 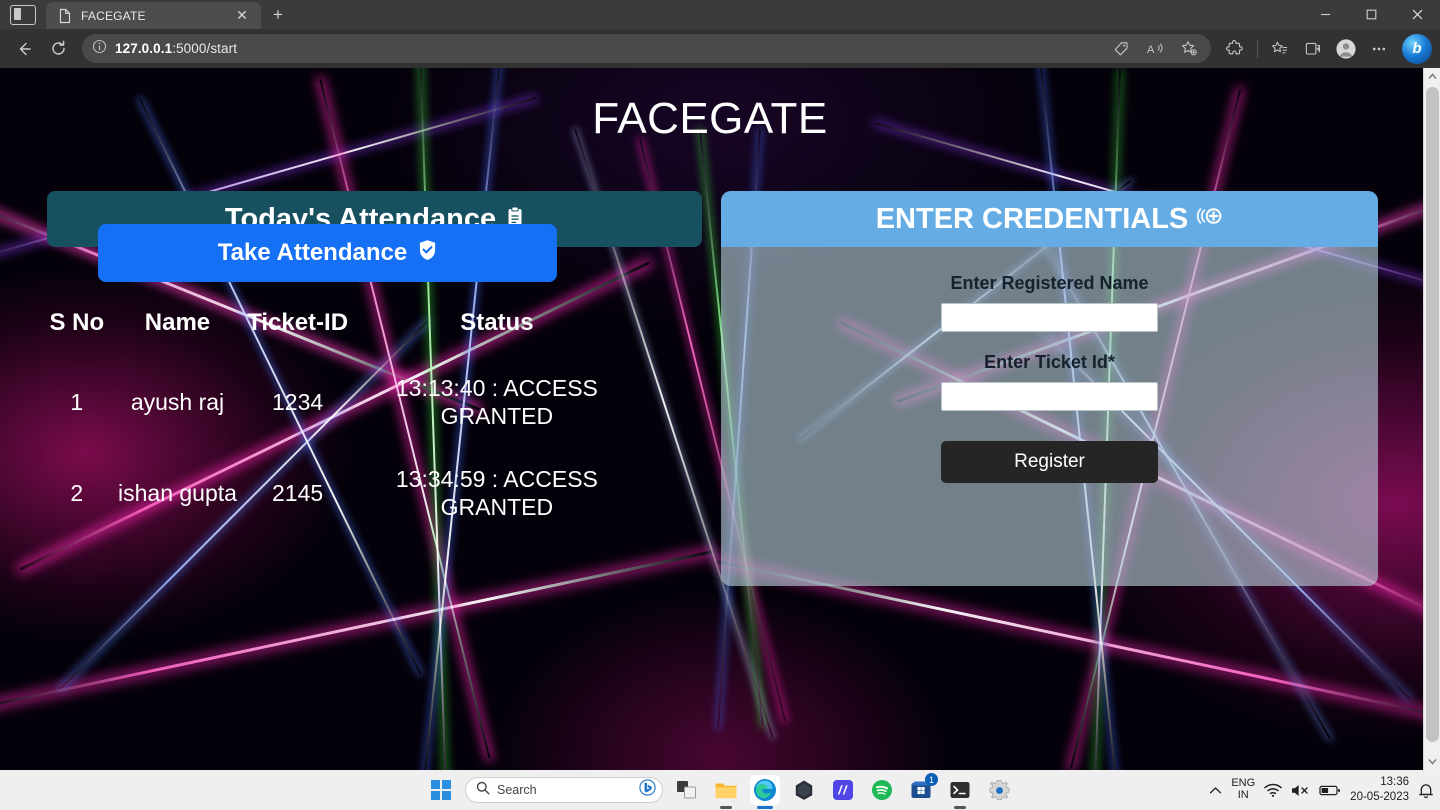 I want to click on cell-name: ayush raj, so click(x=177, y=401).